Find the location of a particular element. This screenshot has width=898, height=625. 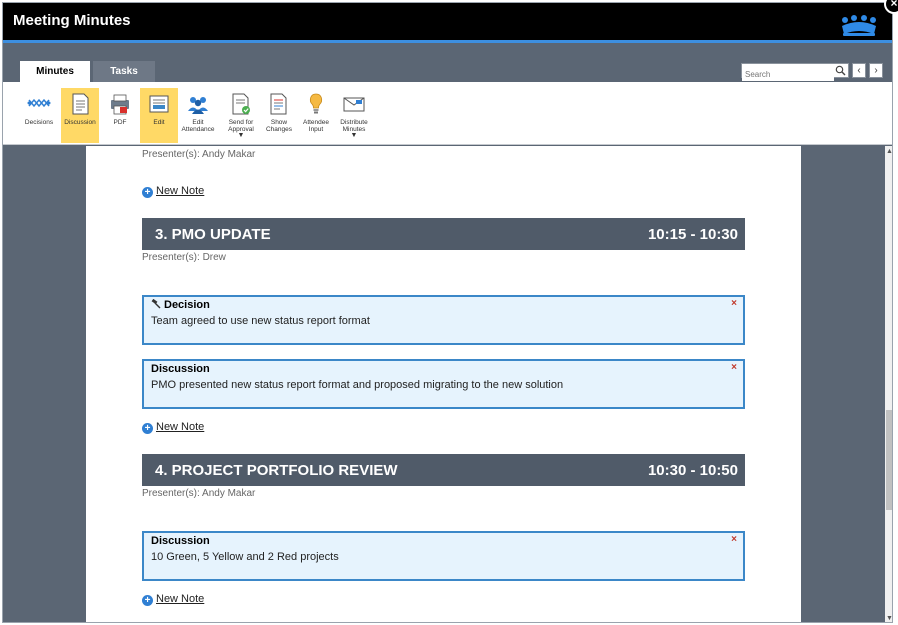

scroll-up-icon: ▲ is located at coordinates (889, 151).